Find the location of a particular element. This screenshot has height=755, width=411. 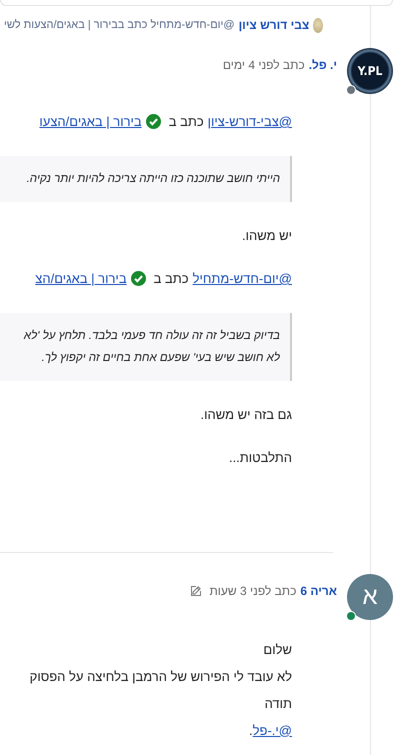

mention-link: @י.-פל is located at coordinates (272, 730).